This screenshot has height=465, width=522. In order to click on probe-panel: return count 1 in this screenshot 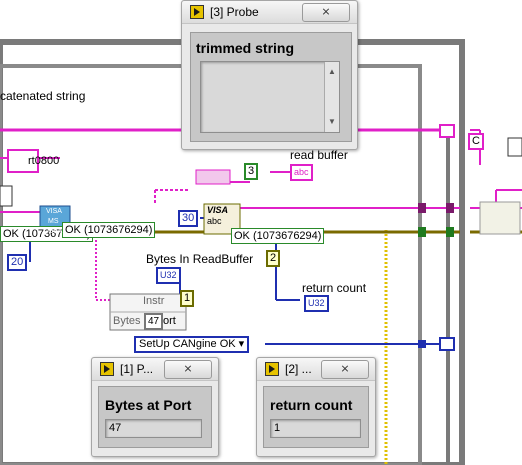, I will do `click(316, 417)`.